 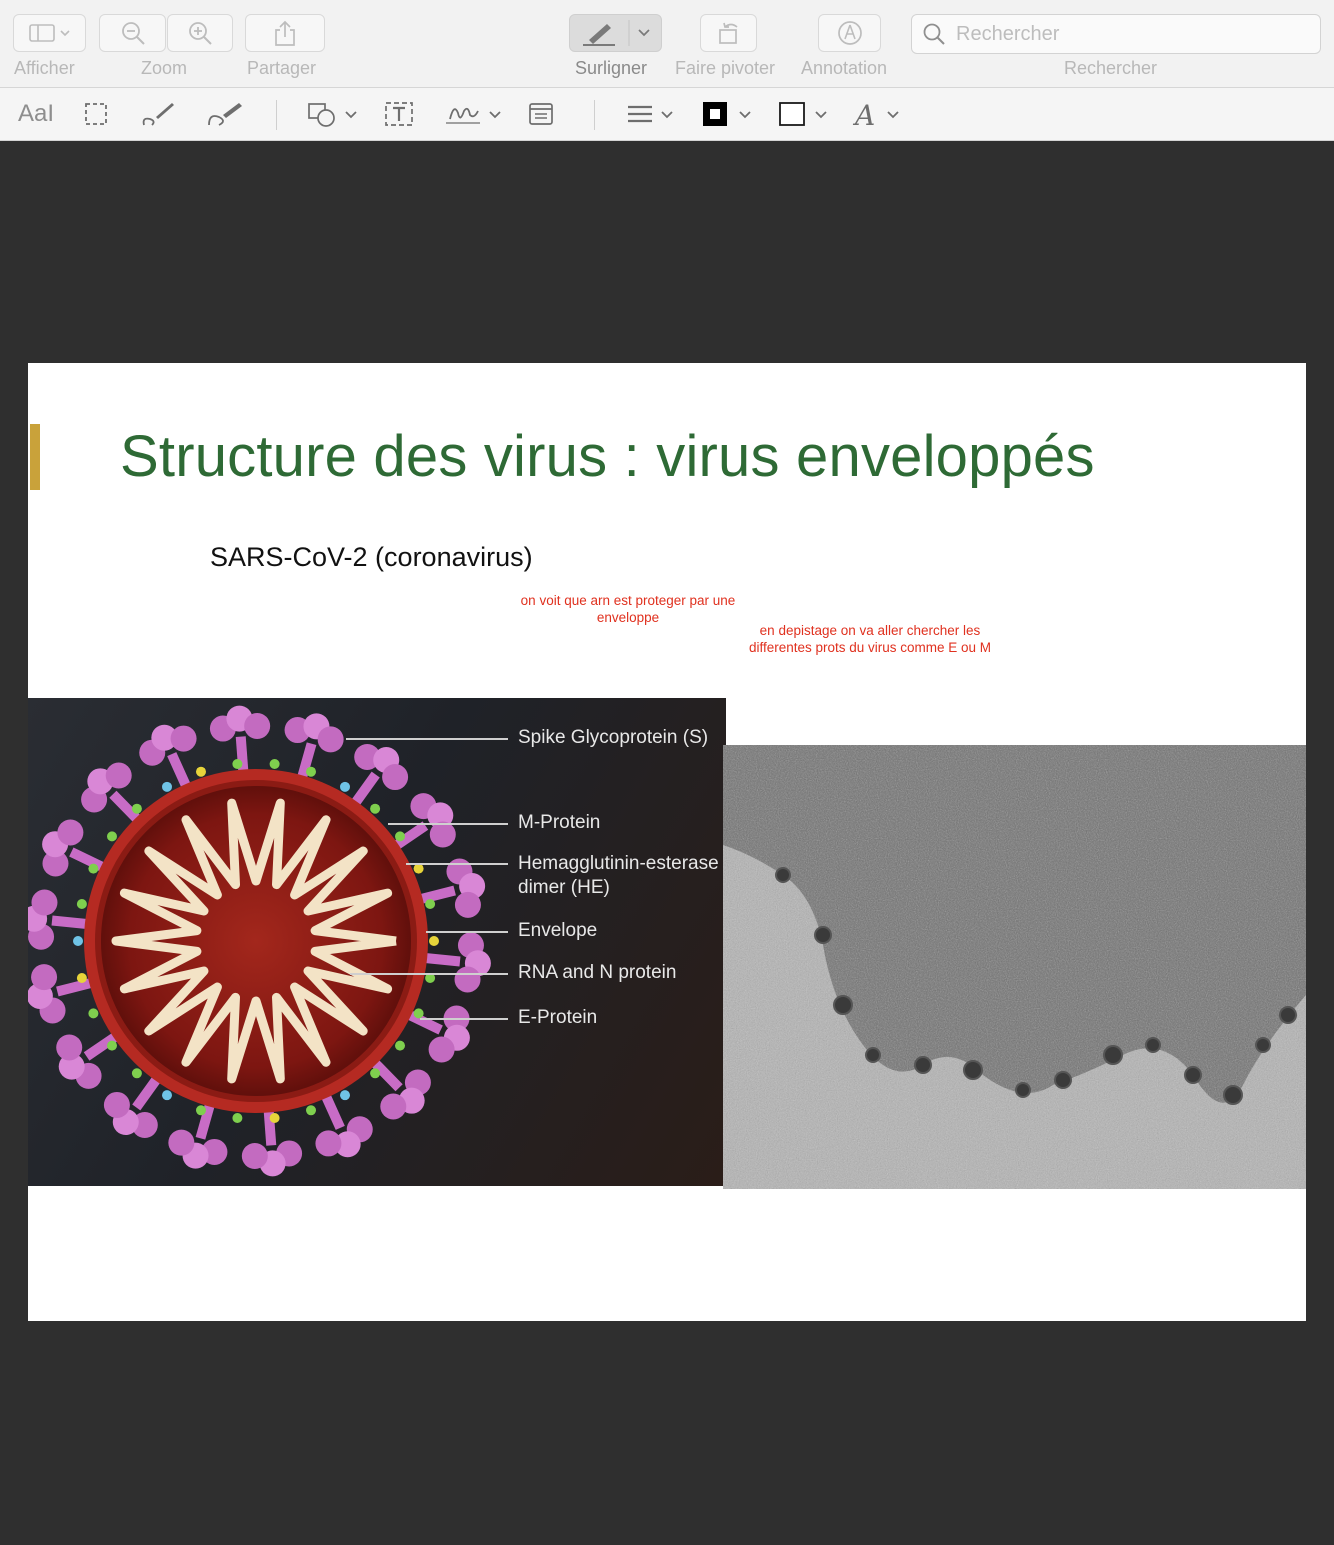 I want to click on signature-icon, so click(x=473, y=115).